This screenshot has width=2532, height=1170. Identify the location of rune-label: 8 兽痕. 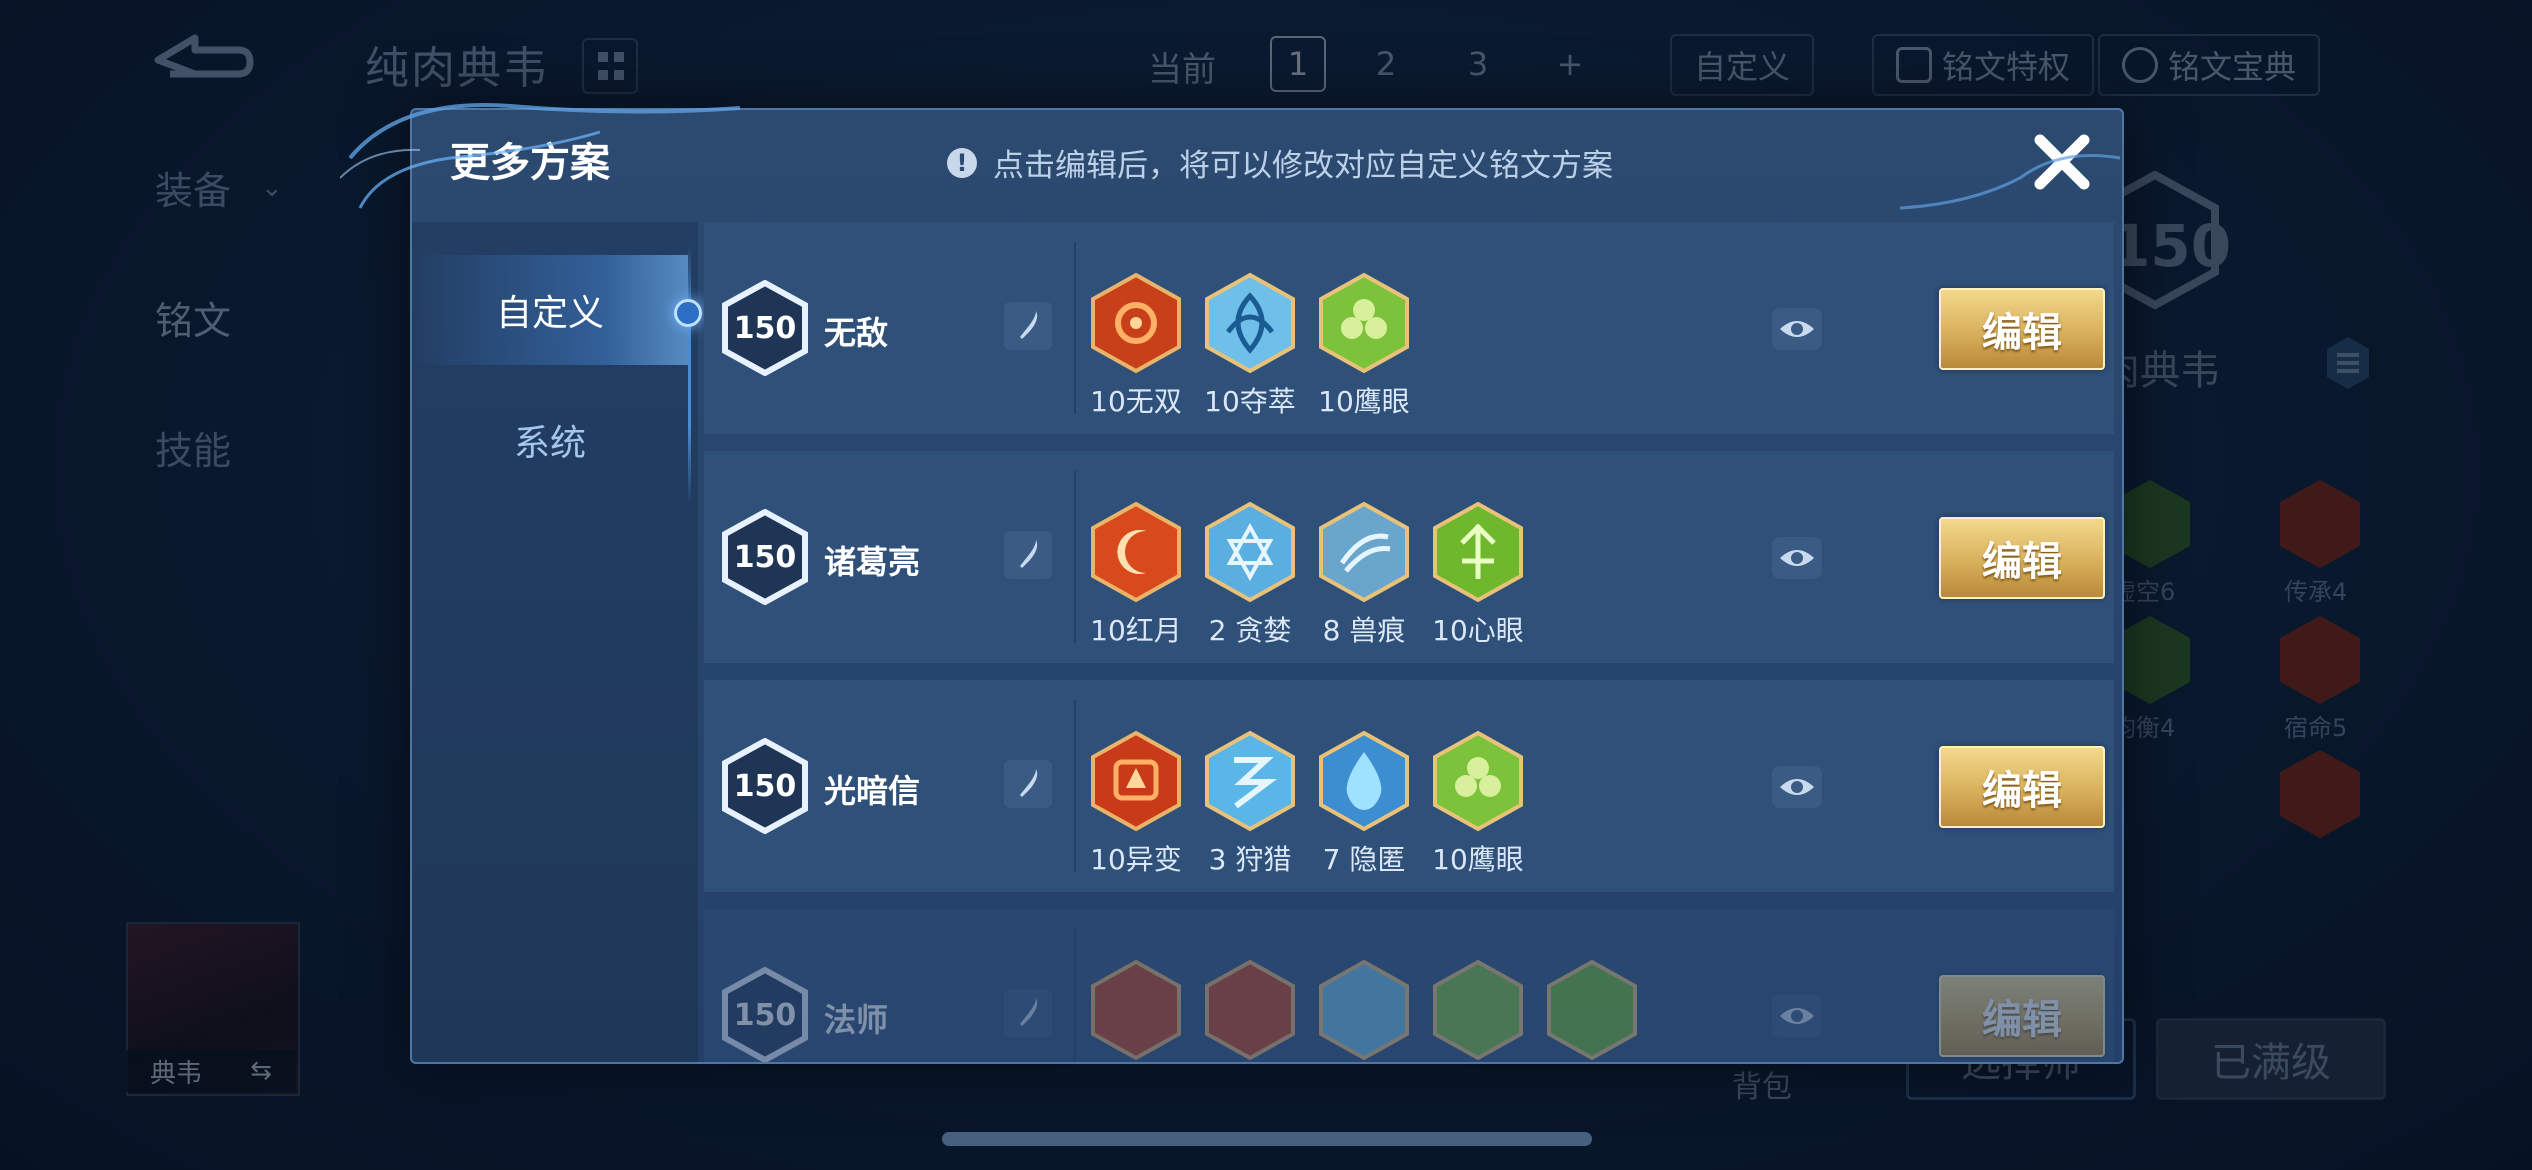
(1364, 630).